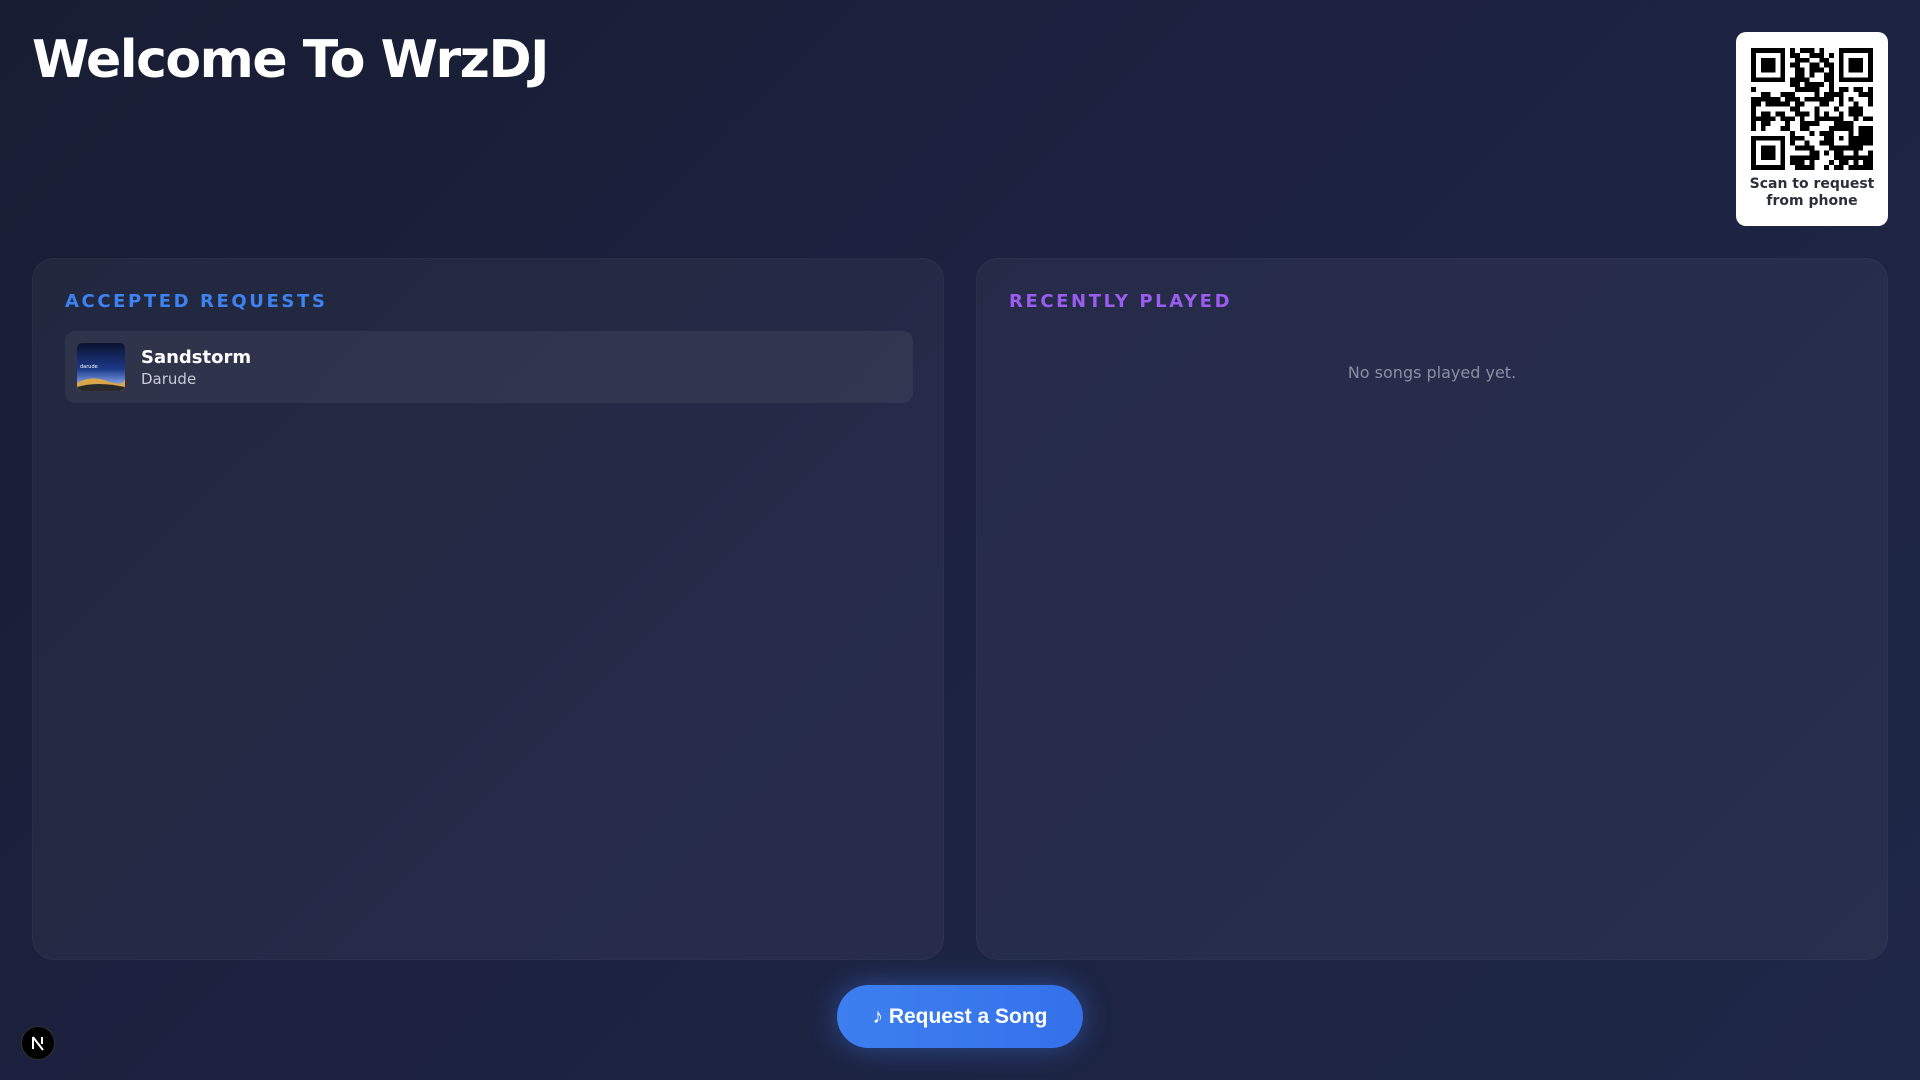  Describe the element at coordinates (196, 301) in the screenshot. I see `accepted-requests-heading: ACCEPTED REQUESTS` at that location.